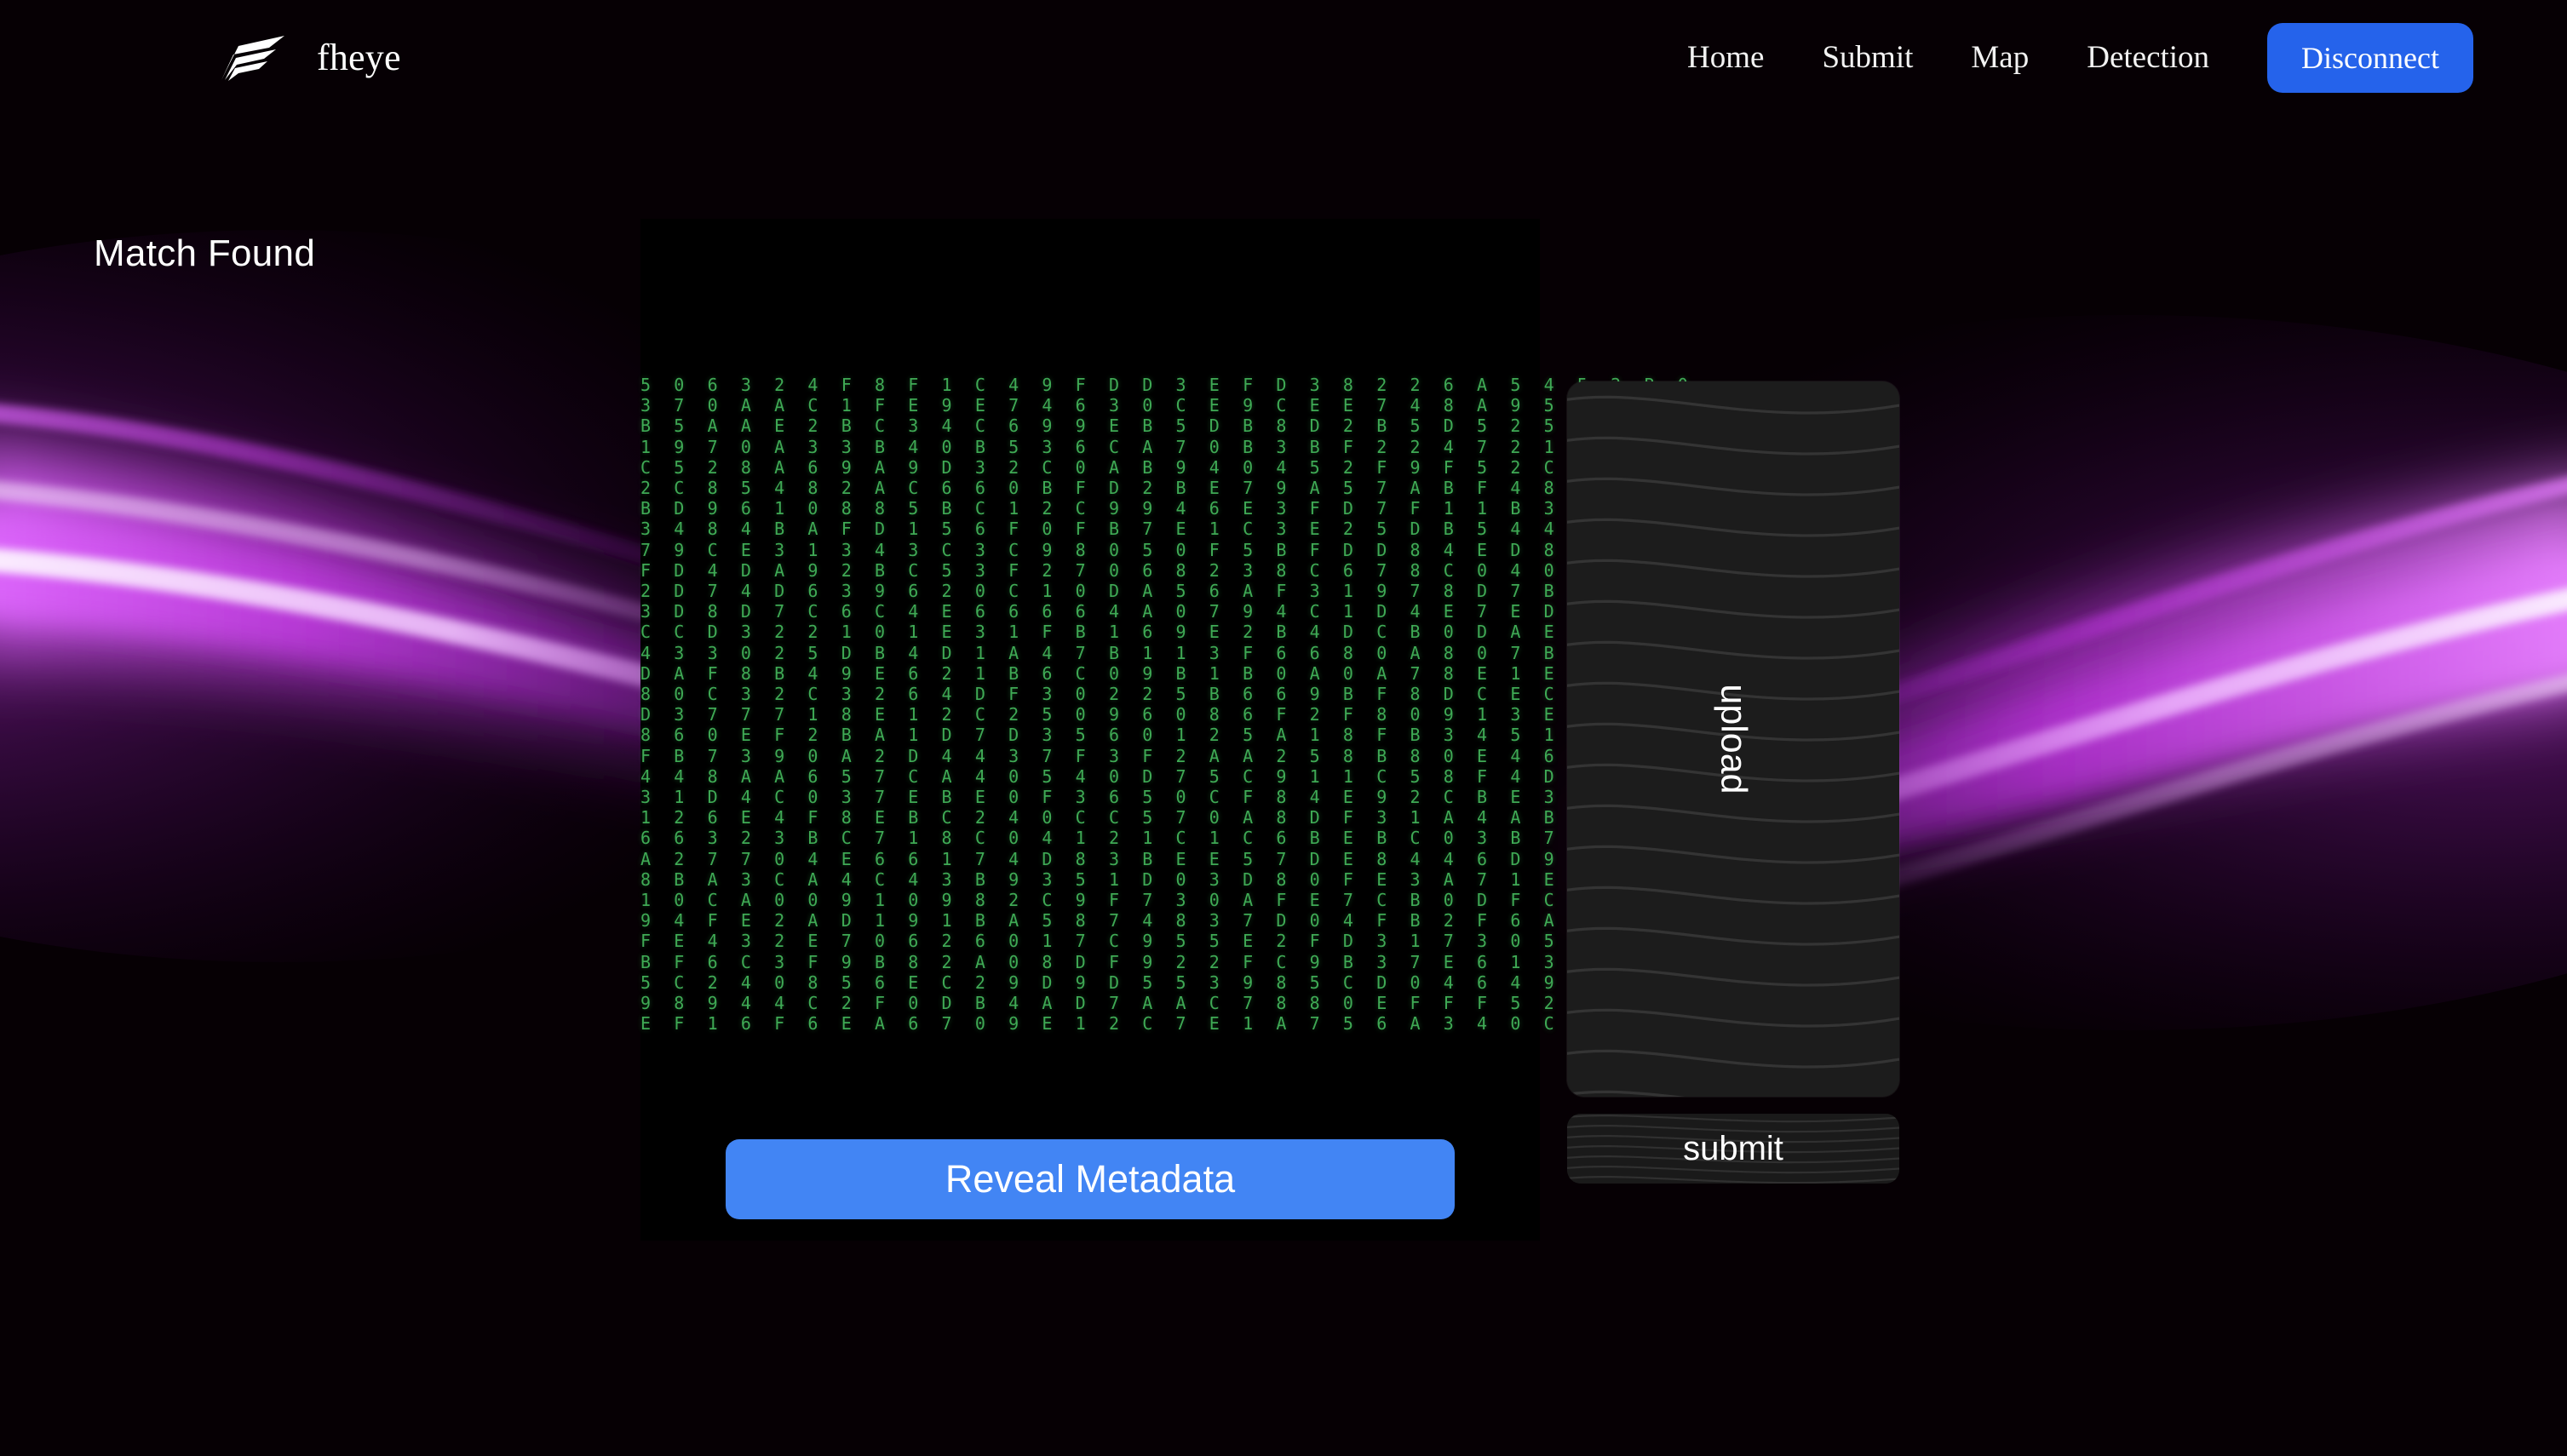  I want to click on nav-links: Home Submit Map Detection Disconnect, so click(2080, 58).